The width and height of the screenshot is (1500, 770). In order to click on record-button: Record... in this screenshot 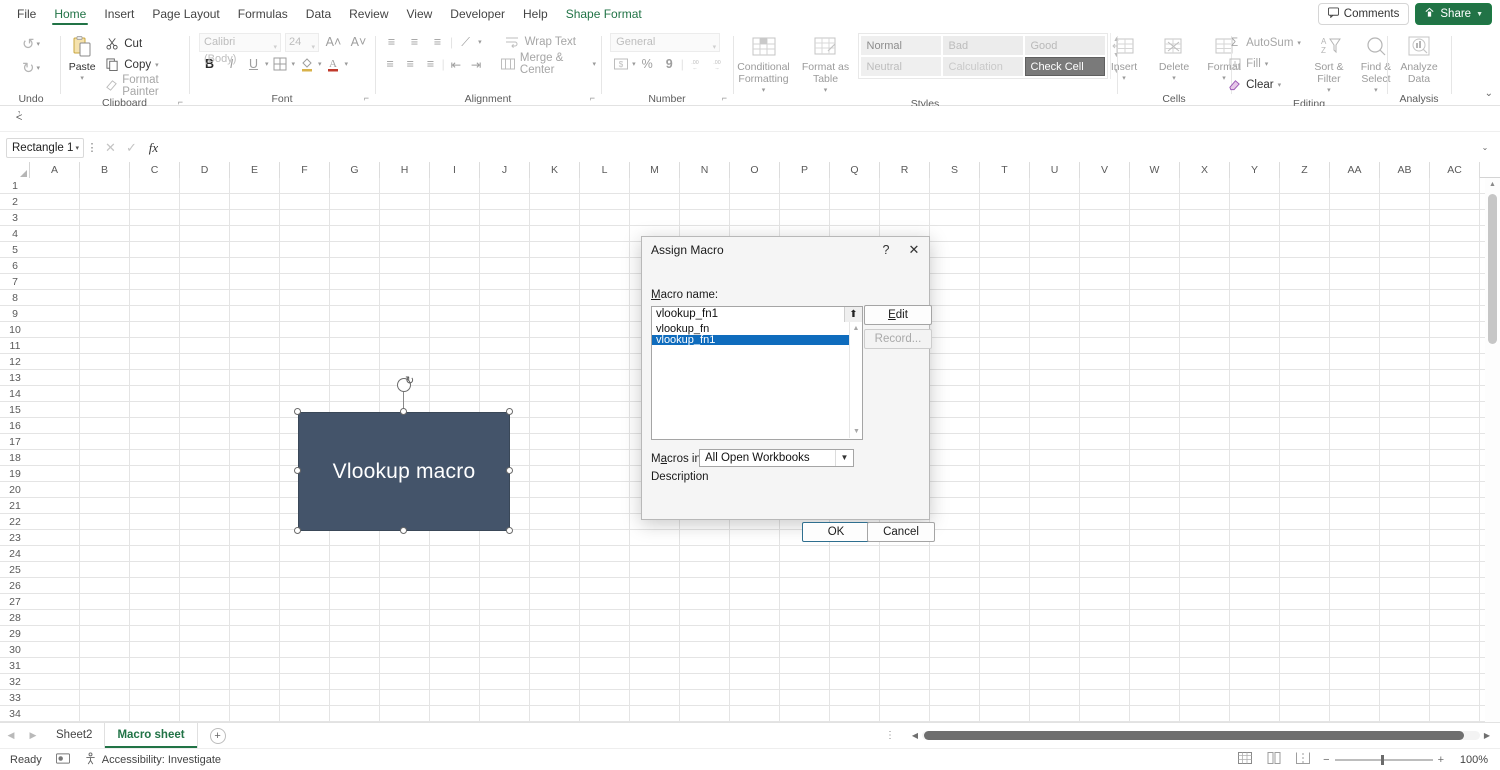, I will do `click(898, 339)`.